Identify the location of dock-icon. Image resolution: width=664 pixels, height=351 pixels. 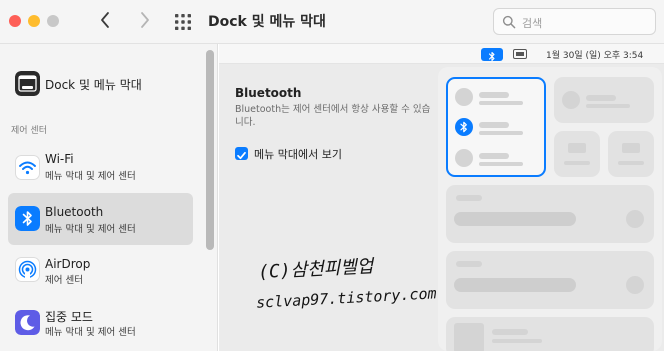
(27, 83).